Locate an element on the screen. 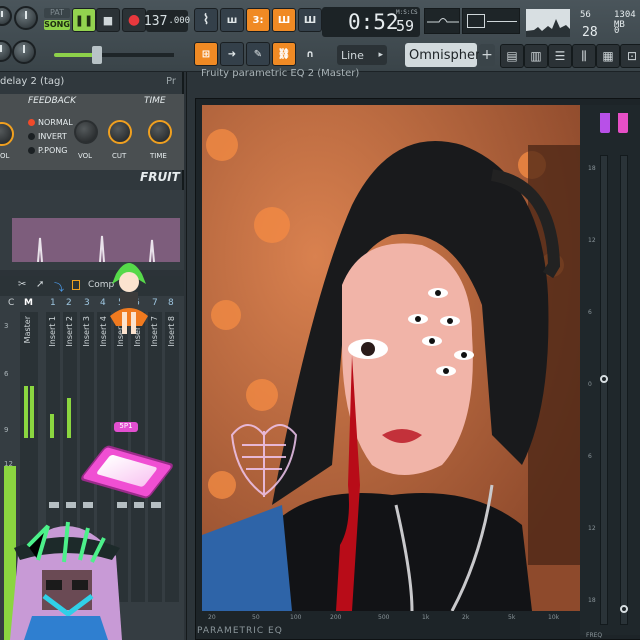 The width and height of the screenshot is (640, 640). metronome-button: Ш is located at coordinates (310, 20).